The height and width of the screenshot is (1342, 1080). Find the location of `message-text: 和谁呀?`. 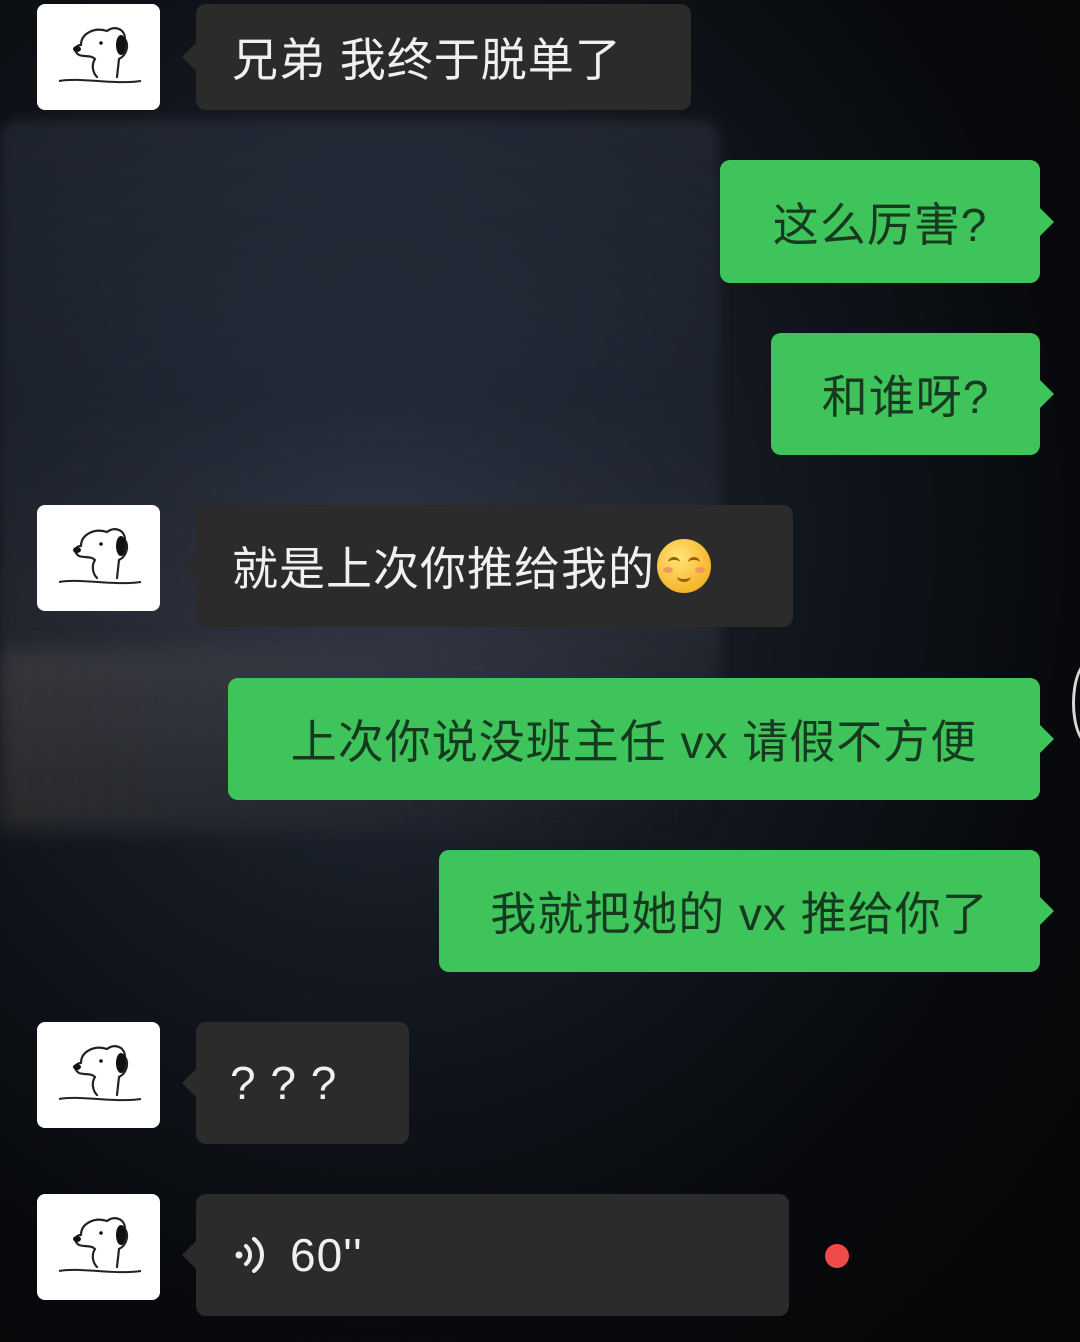

message-text: 和谁呀? is located at coordinates (905, 397).